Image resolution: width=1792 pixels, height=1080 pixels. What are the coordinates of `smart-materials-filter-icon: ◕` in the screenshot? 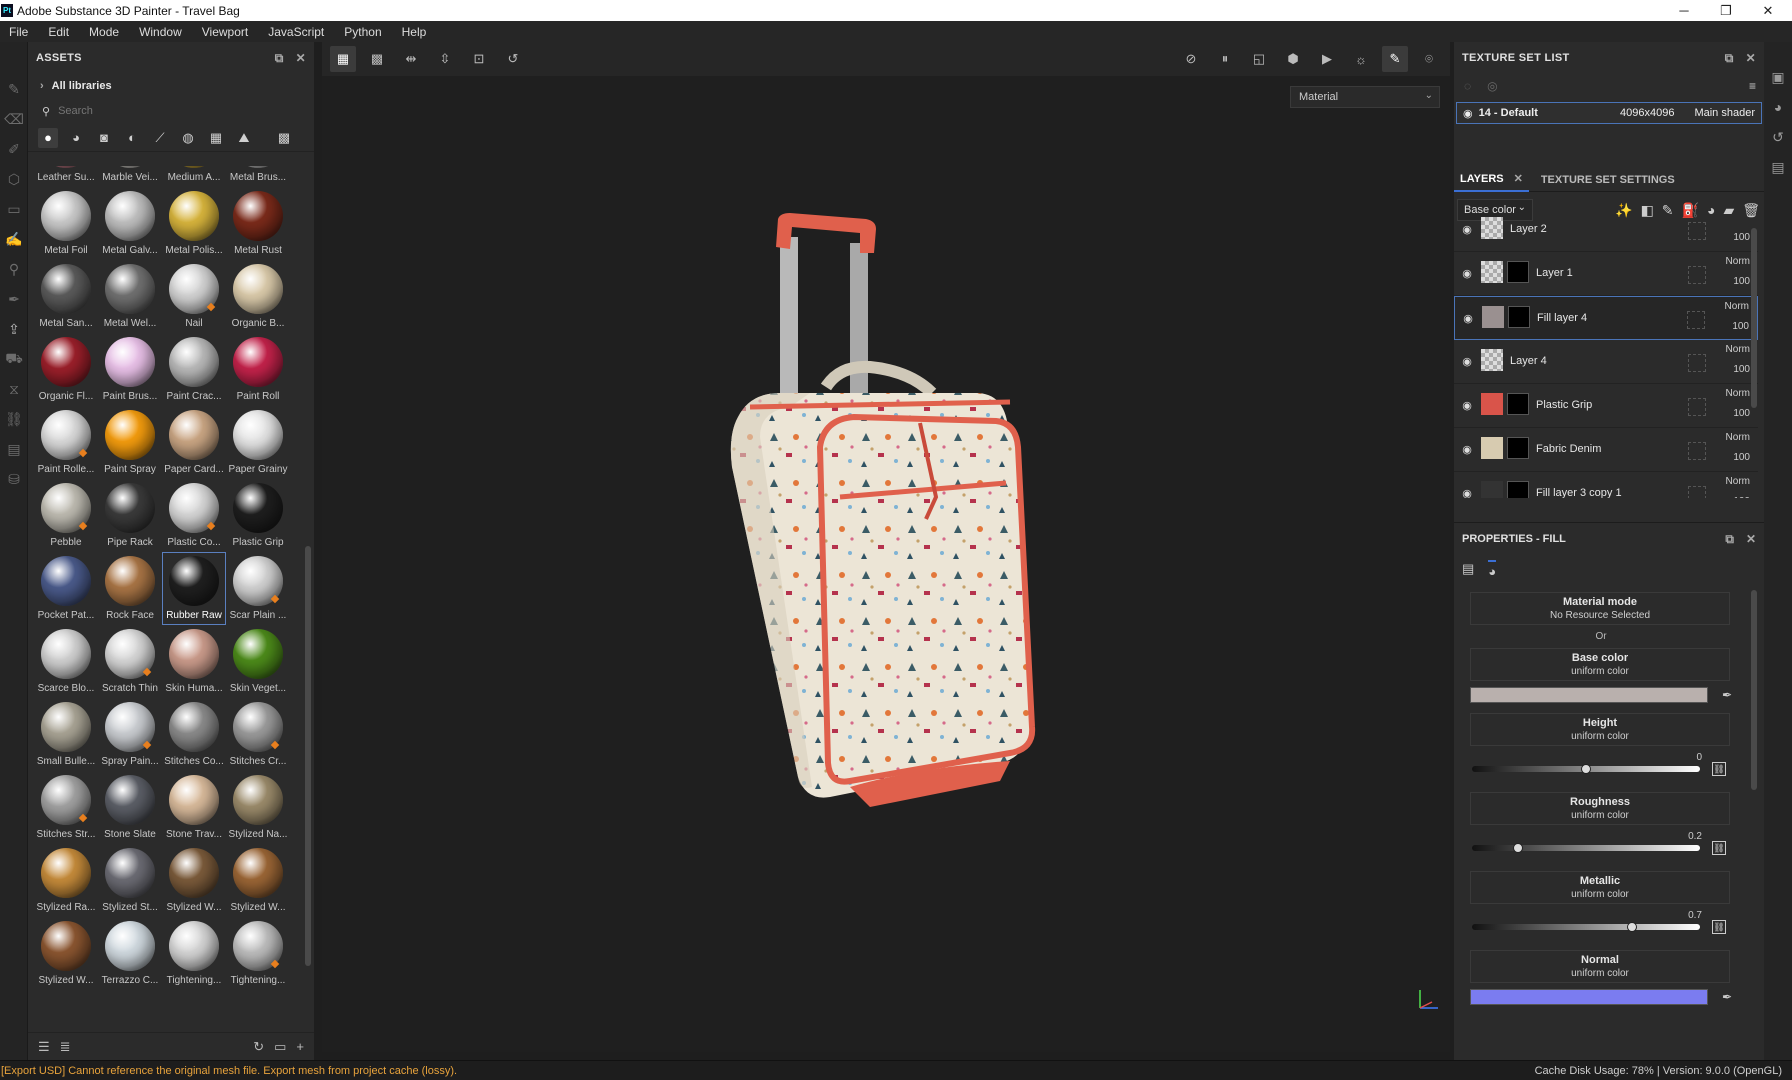 It's located at (76, 138).